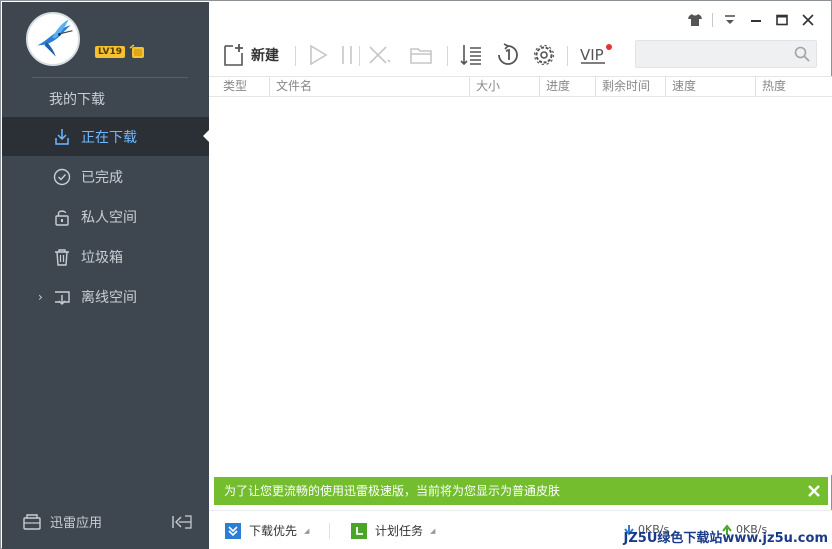 This screenshot has width=832, height=549. I want to click on vip-button: VIP, so click(596, 55).